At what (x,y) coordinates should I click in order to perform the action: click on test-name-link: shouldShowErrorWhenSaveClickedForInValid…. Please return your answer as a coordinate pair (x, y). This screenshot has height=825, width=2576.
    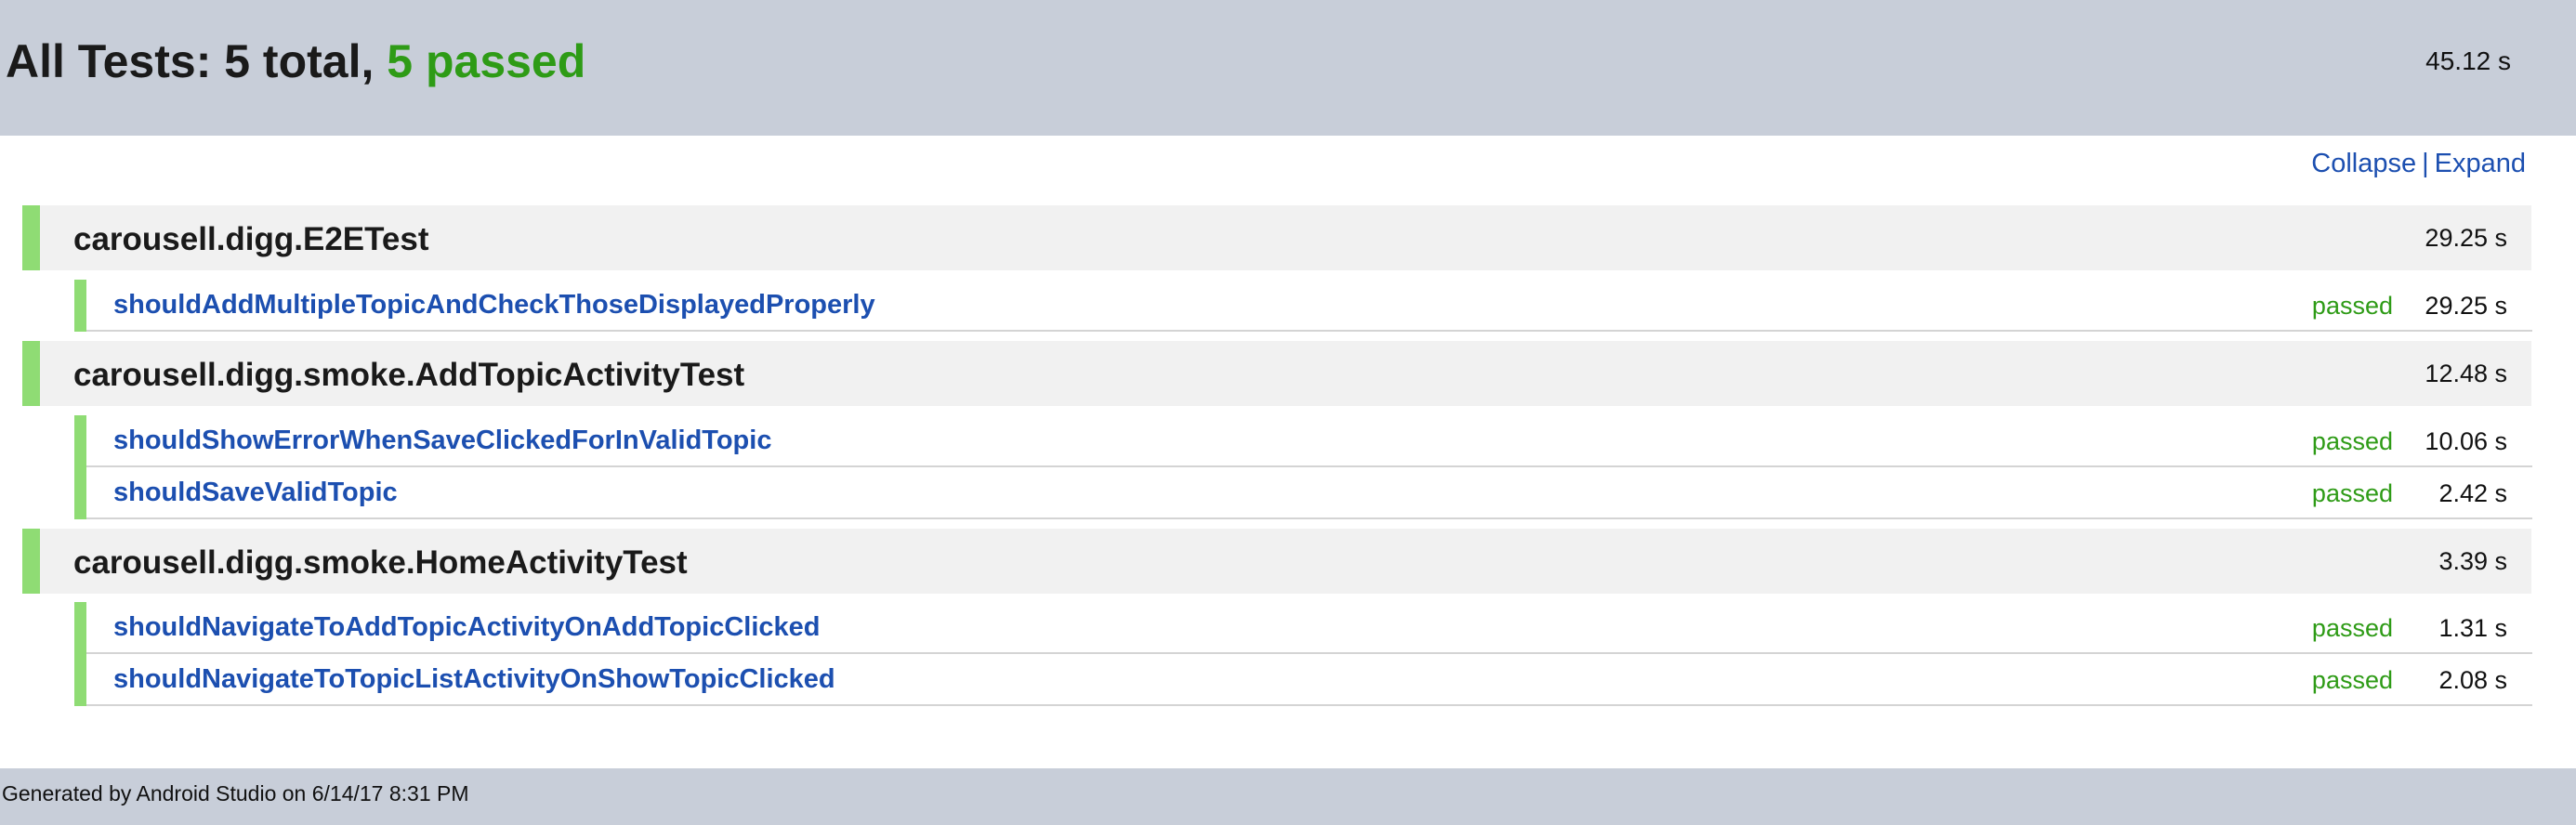
    Looking at the image, I should click on (442, 441).